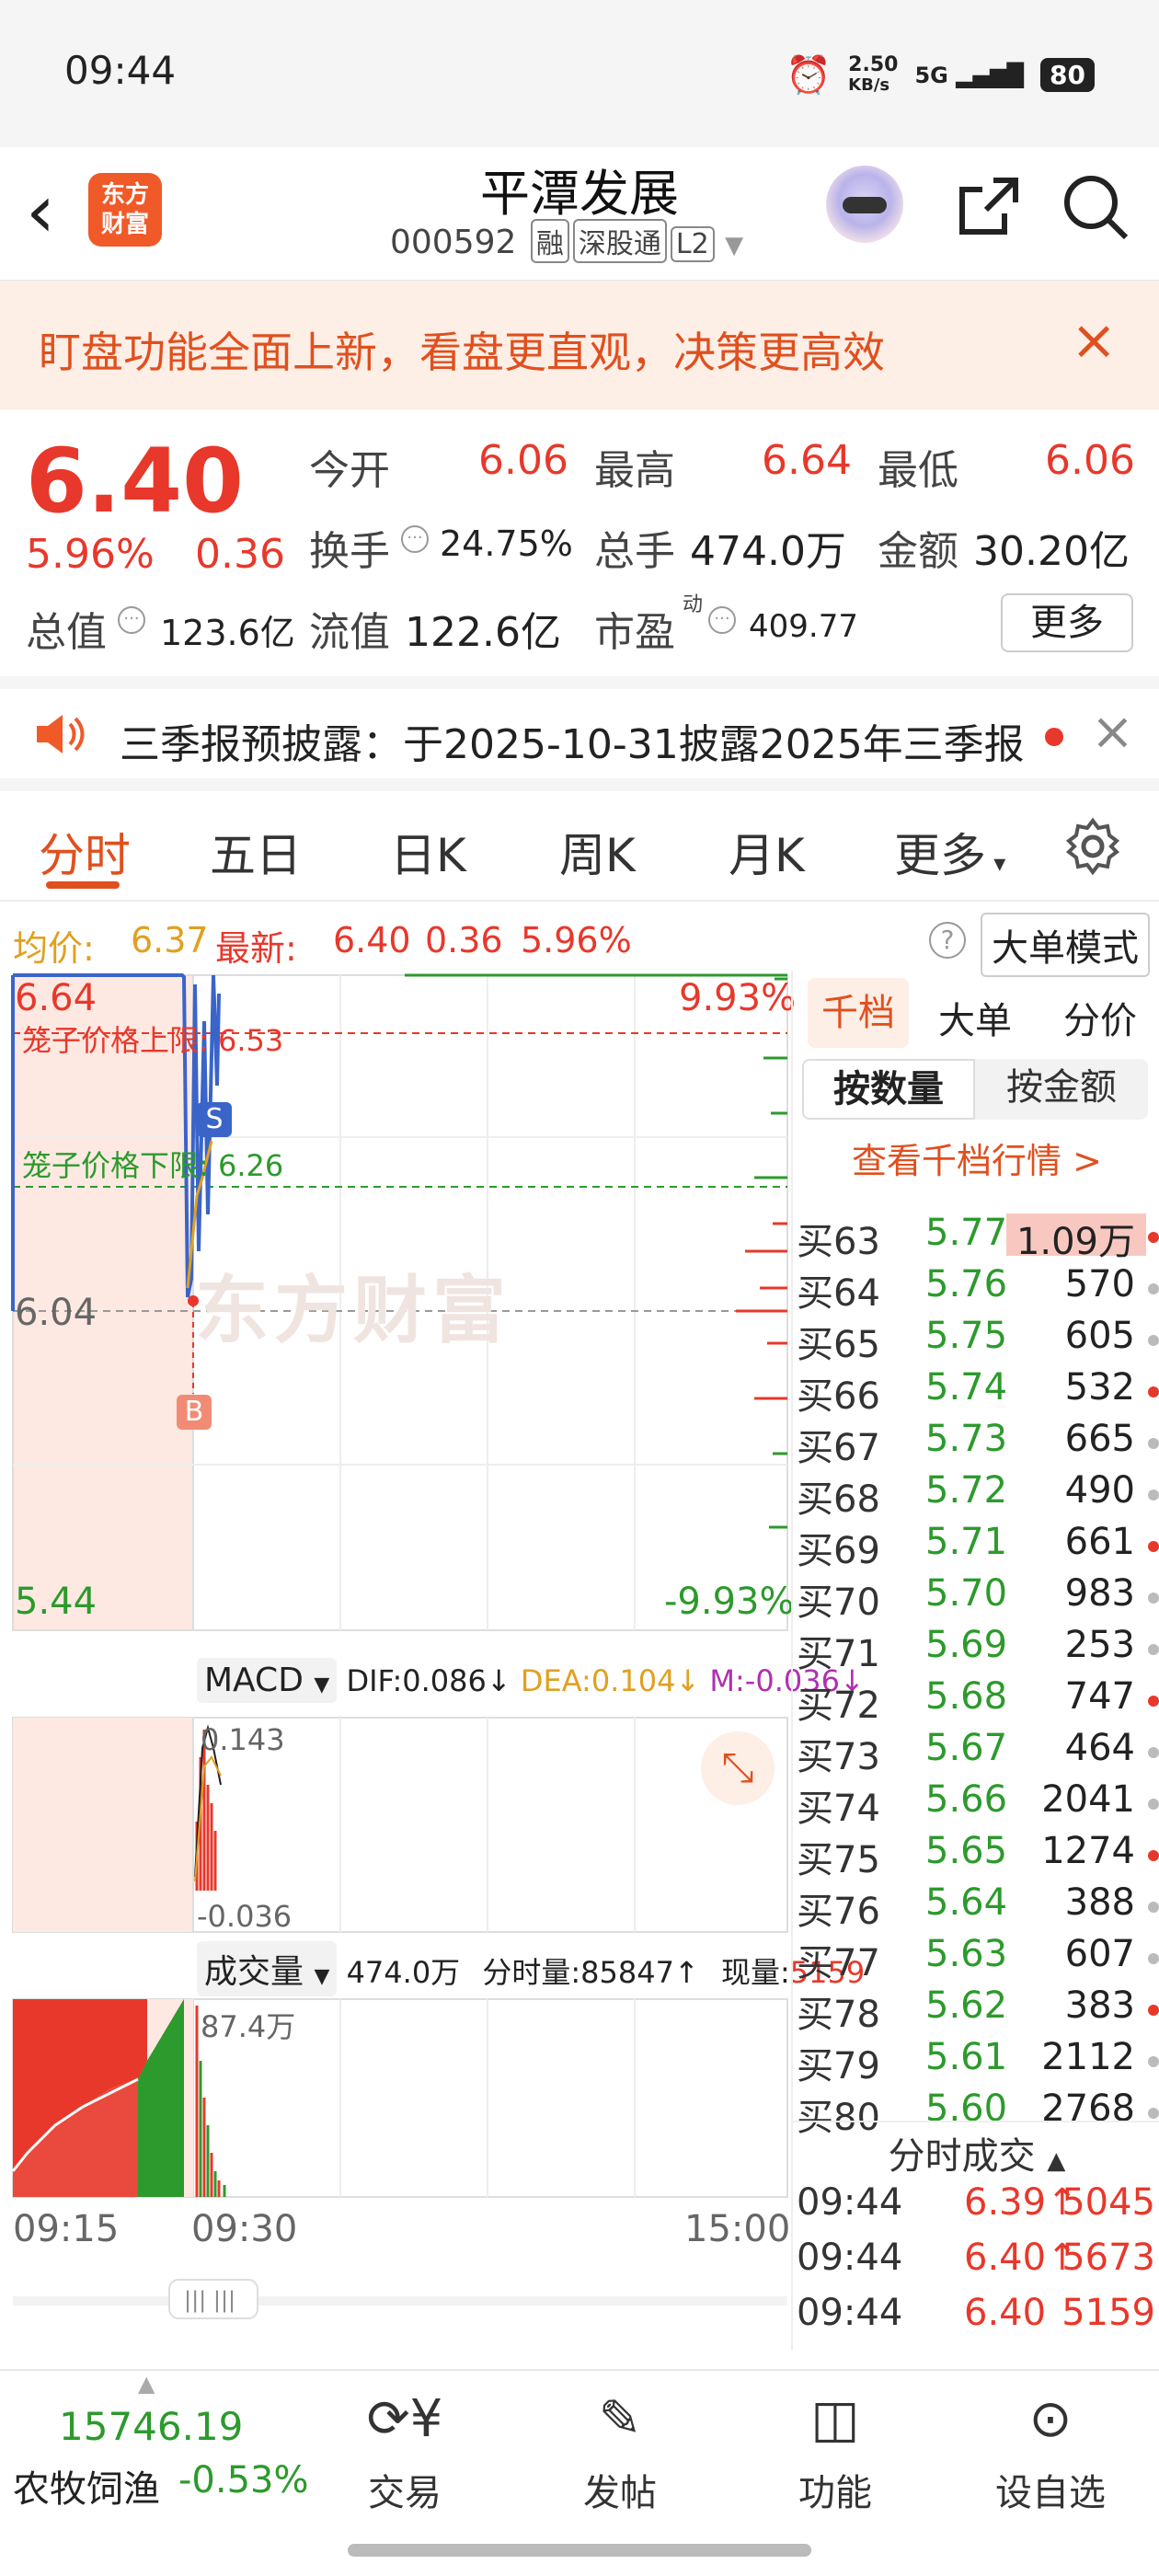  Describe the element at coordinates (755, 1972) in the screenshot. I see `vol-now-label: 现量:` at that location.